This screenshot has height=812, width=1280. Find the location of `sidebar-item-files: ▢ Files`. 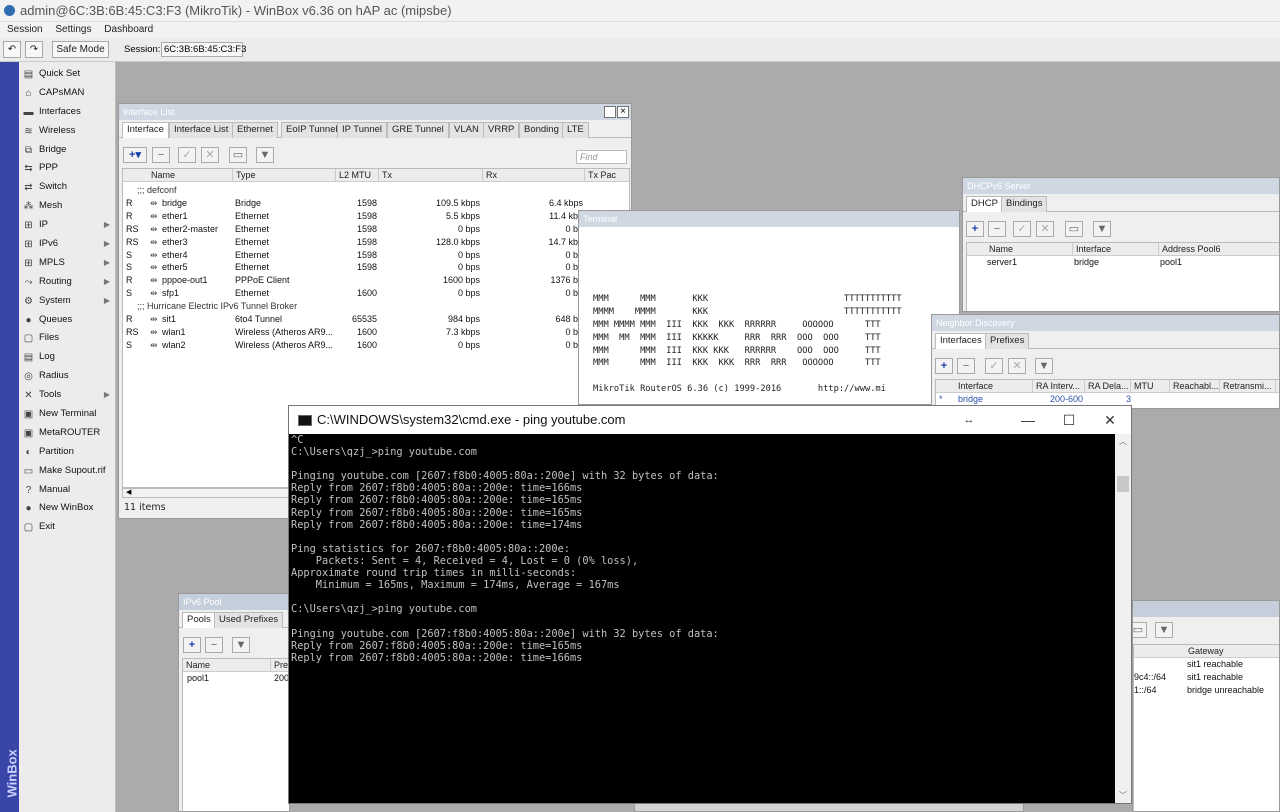

sidebar-item-files: ▢ Files is located at coordinates (67, 338).